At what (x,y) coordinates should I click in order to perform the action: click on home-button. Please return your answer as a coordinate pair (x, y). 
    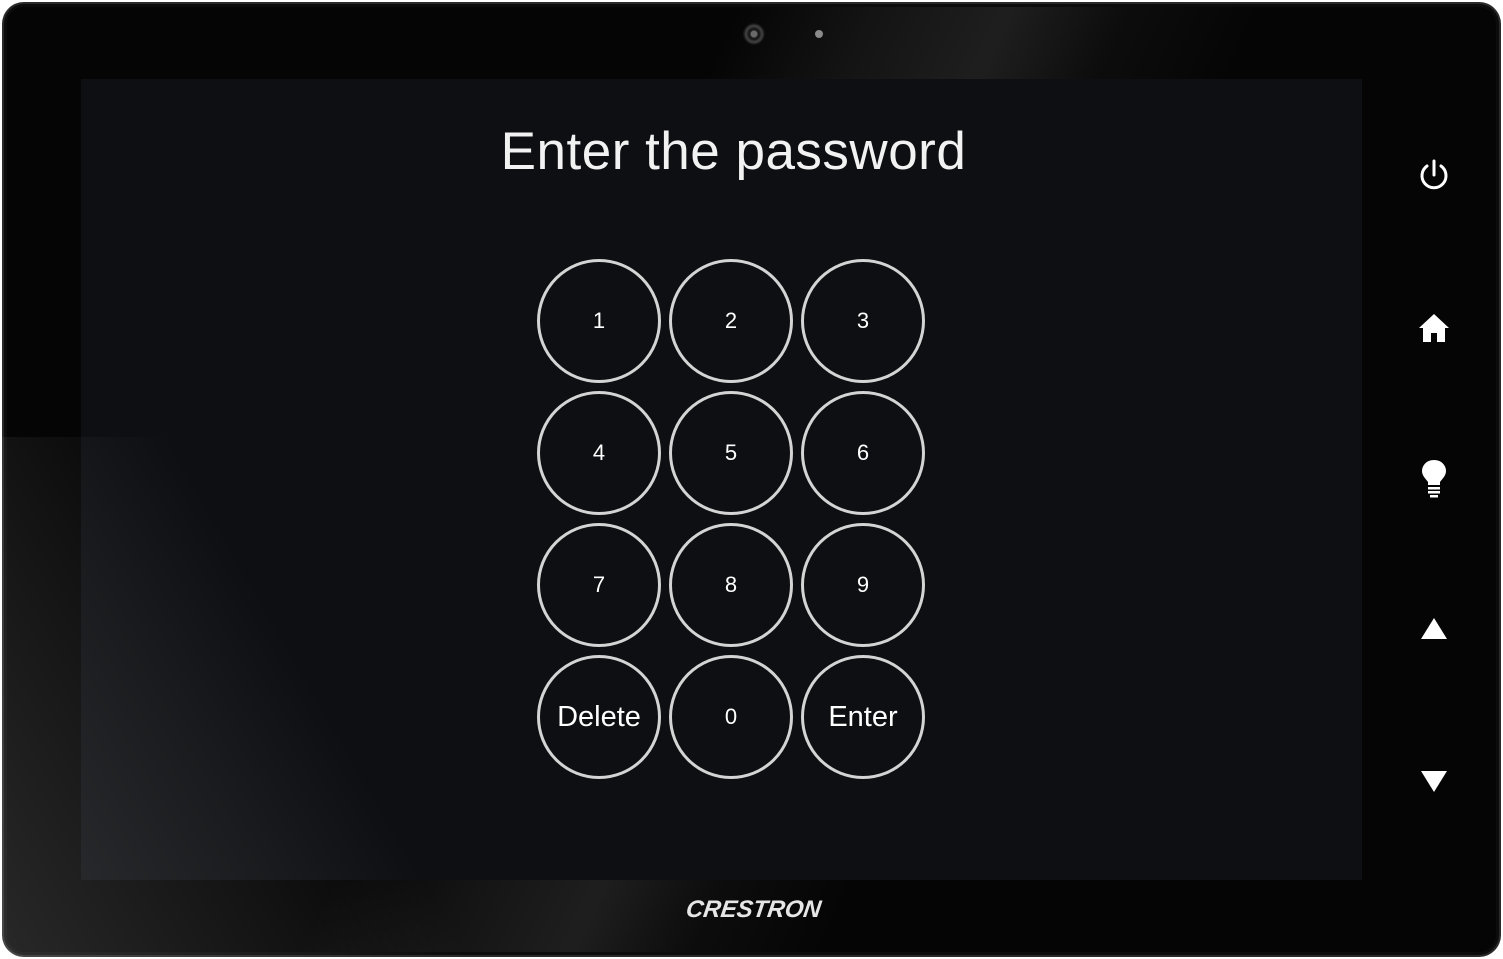
    Looking at the image, I should click on (1434, 328).